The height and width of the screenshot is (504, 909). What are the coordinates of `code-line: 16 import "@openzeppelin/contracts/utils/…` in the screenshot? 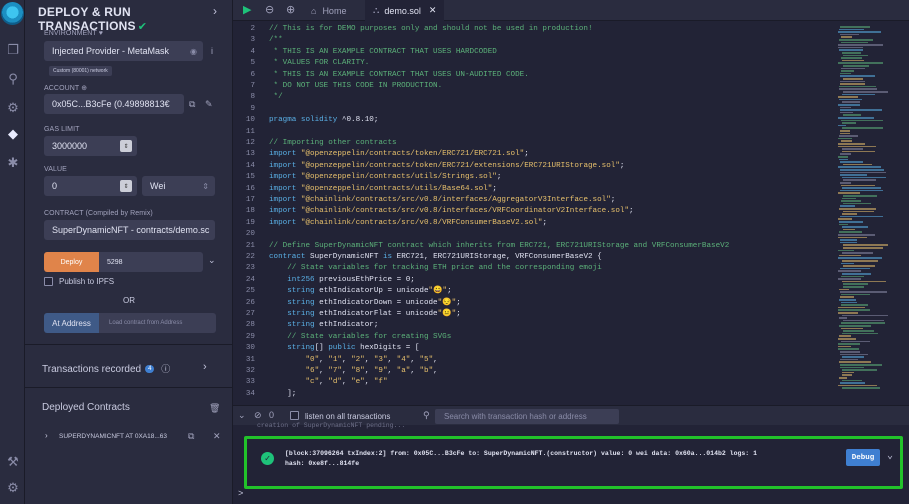 It's located at (365, 189).